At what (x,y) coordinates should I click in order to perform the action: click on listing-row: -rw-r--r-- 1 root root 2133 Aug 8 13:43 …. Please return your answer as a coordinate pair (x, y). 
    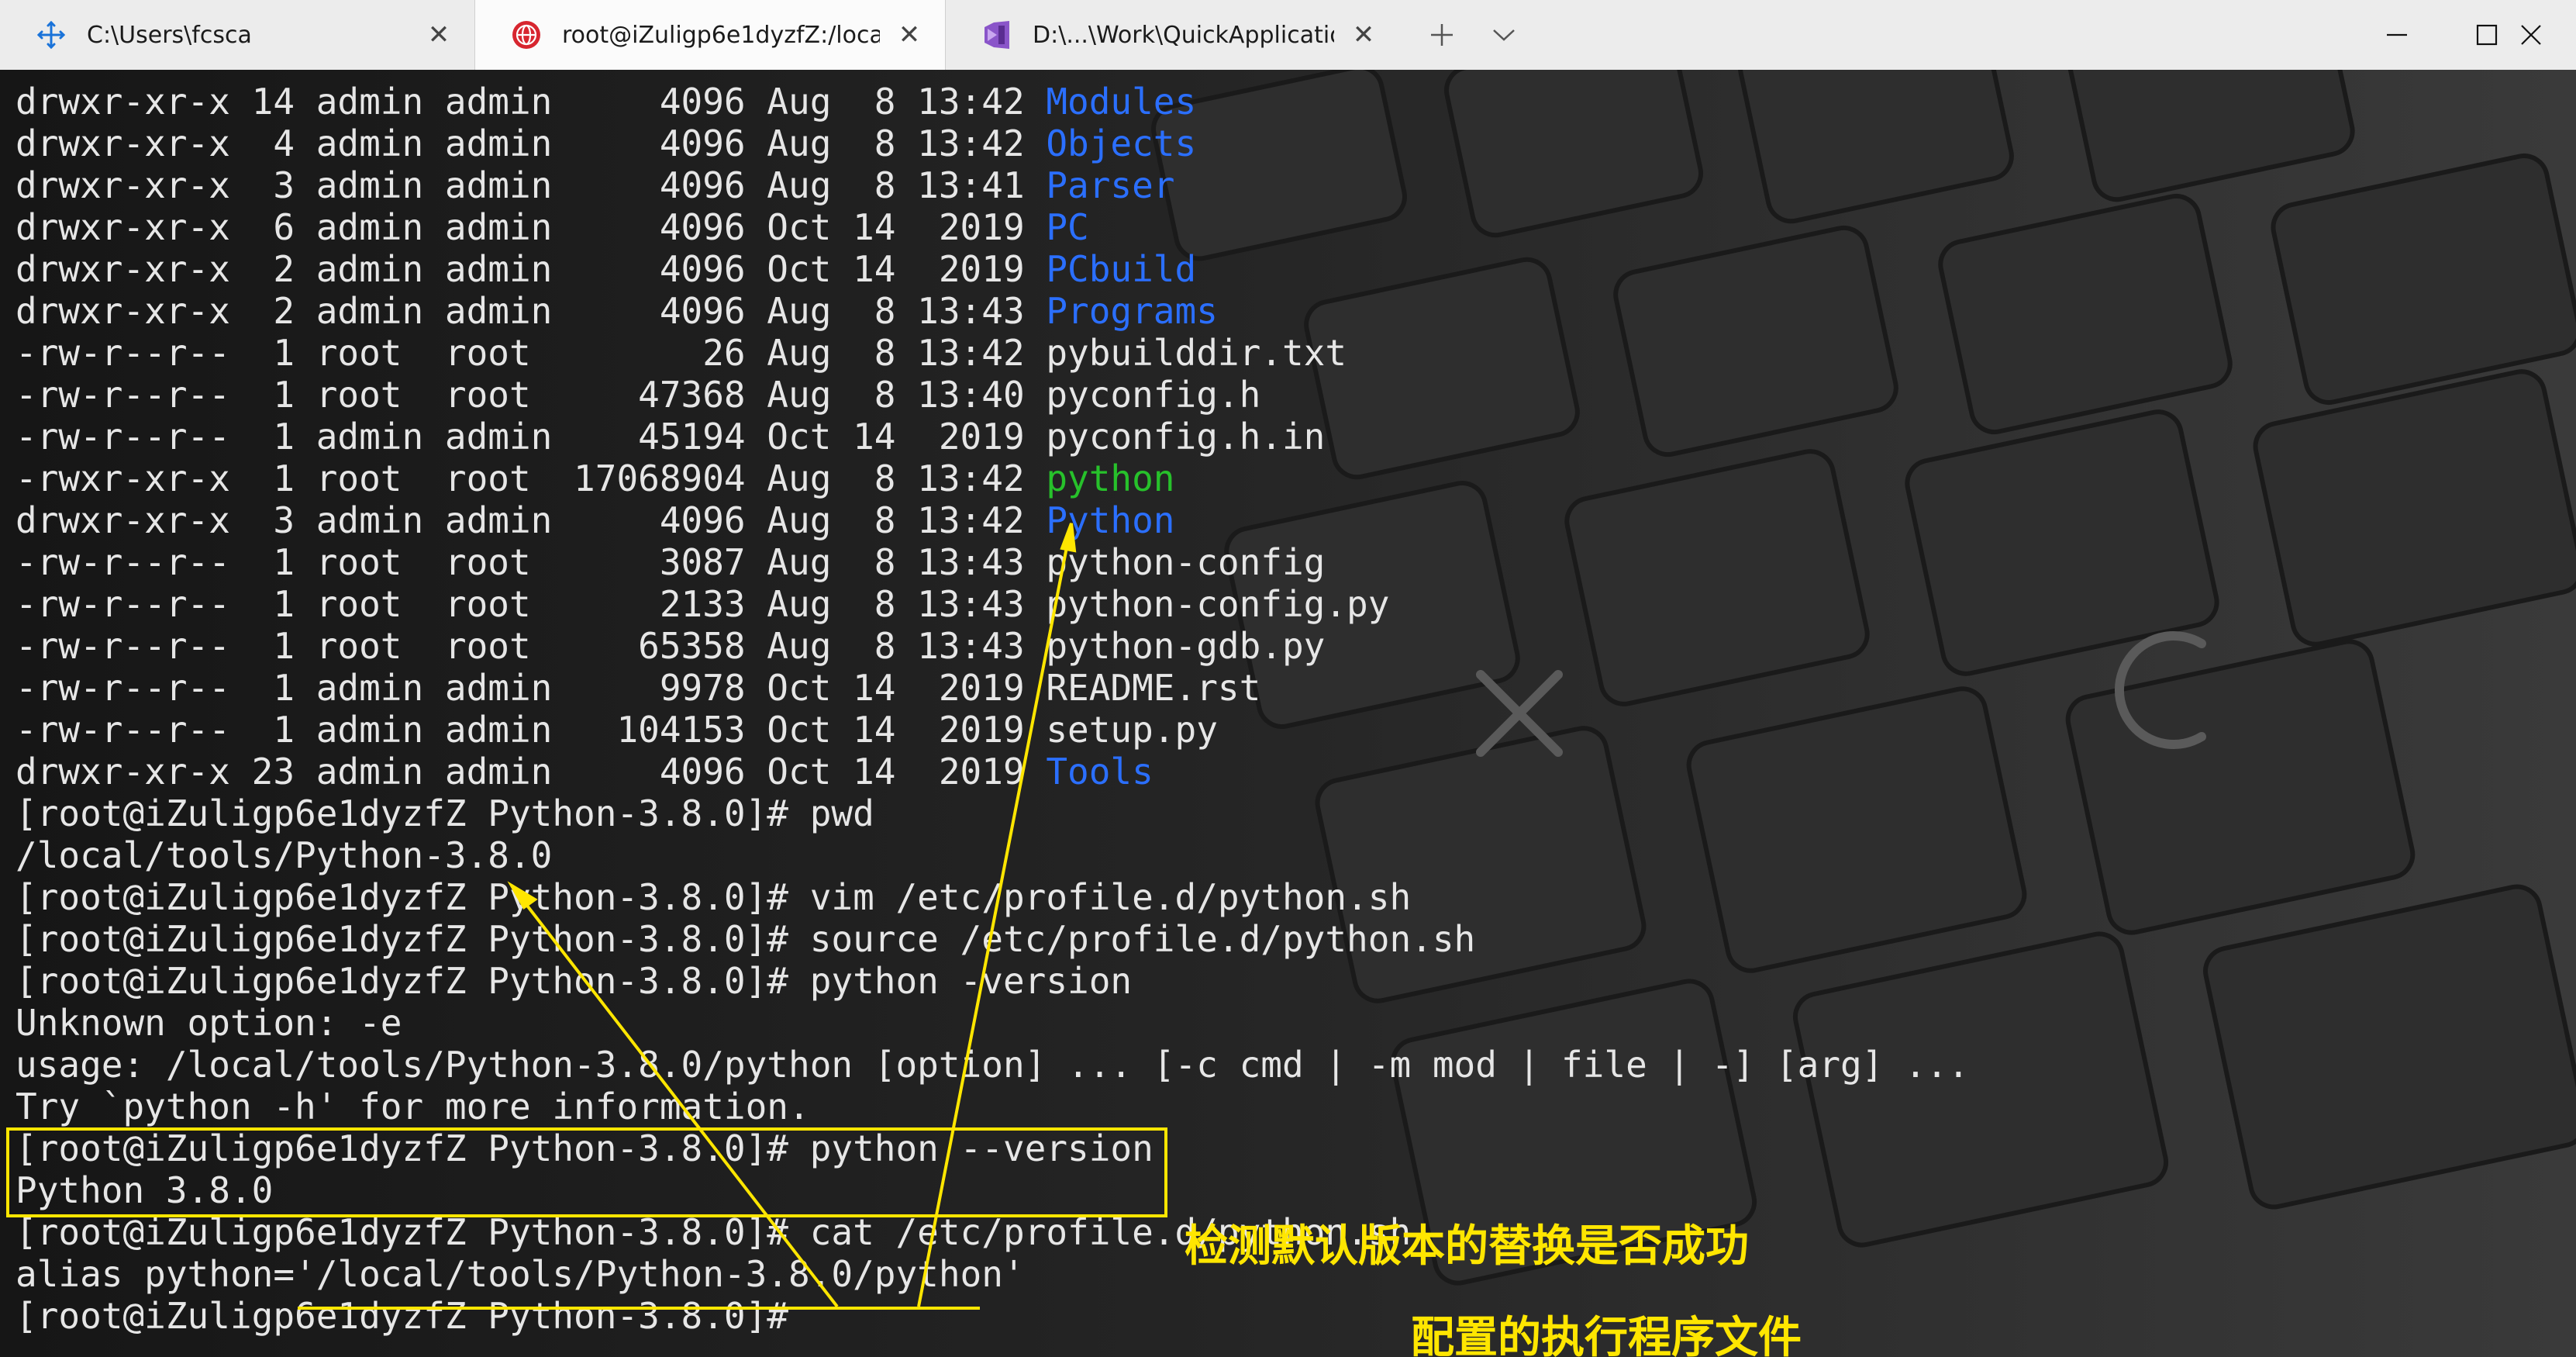
    Looking at the image, I should click on (992, 604).